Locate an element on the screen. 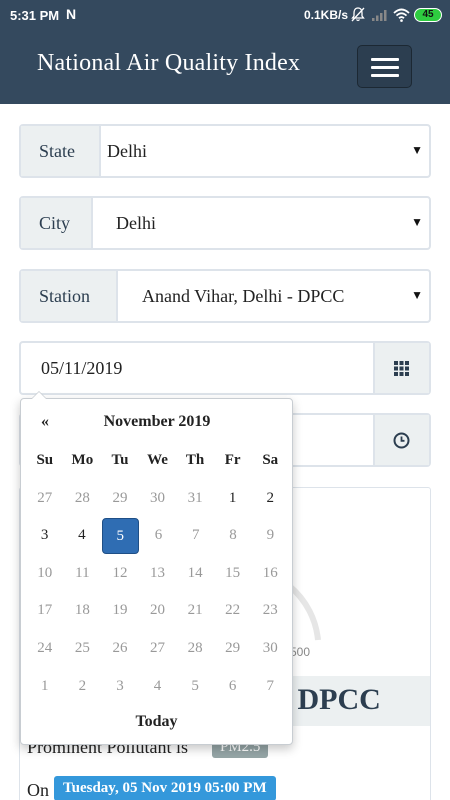  today-button: Today is located at coordinates (156, 722).